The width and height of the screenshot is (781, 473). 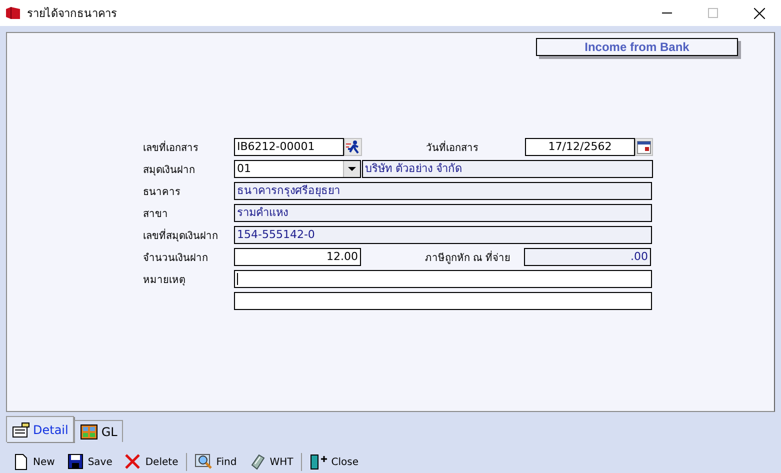 I want to click on magnifier-icon, so click(x=204, y=462).